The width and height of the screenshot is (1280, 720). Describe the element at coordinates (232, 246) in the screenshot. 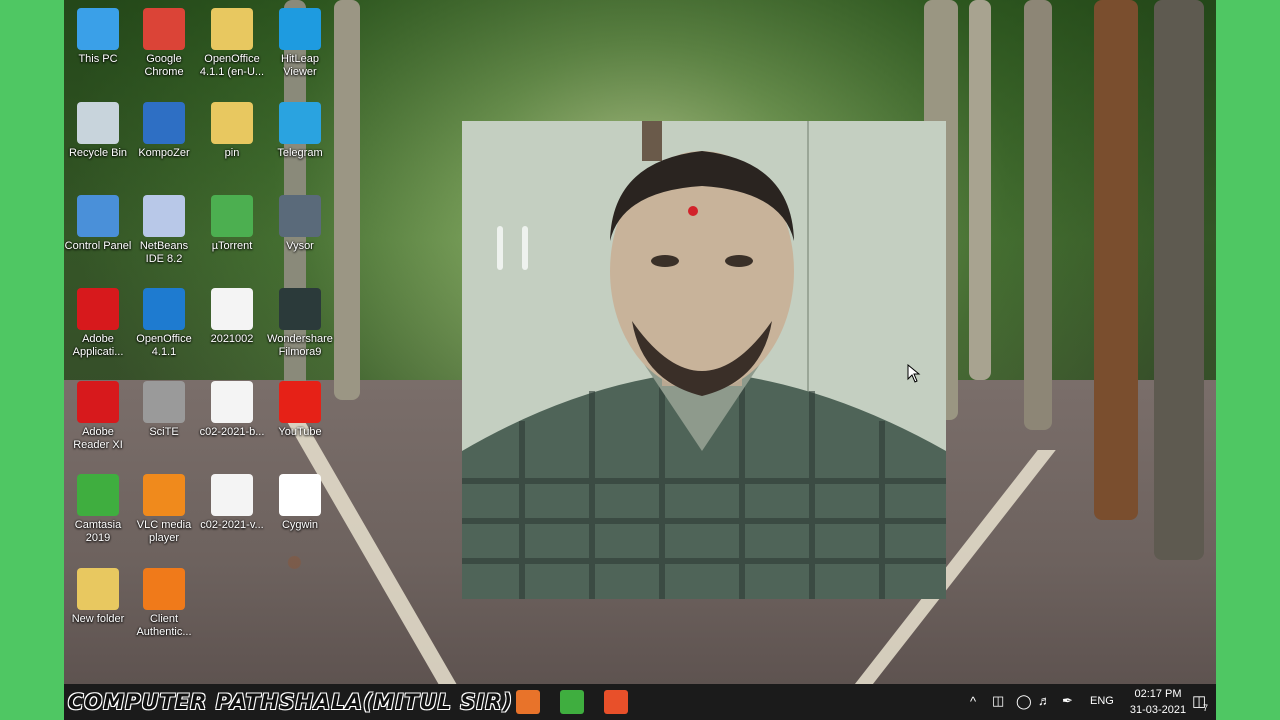

I see `desktop-icon-label: µTorrent` at that location.